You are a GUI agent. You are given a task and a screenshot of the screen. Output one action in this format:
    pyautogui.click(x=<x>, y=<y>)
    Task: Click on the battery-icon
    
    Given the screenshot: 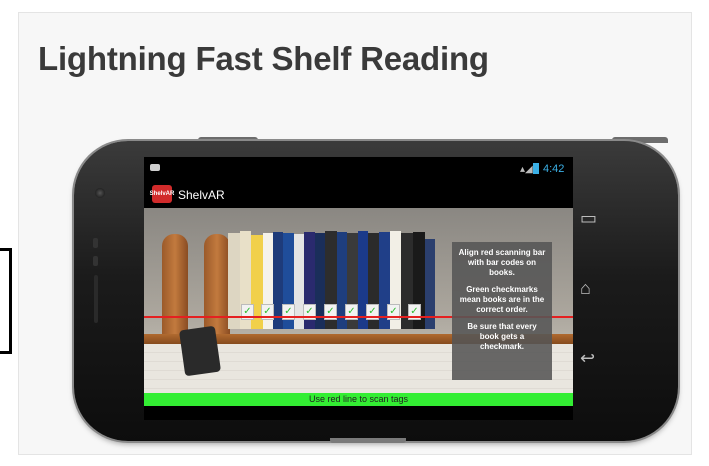 What is the action you would take?
    pyautogui.click(x=536, y=168)
    